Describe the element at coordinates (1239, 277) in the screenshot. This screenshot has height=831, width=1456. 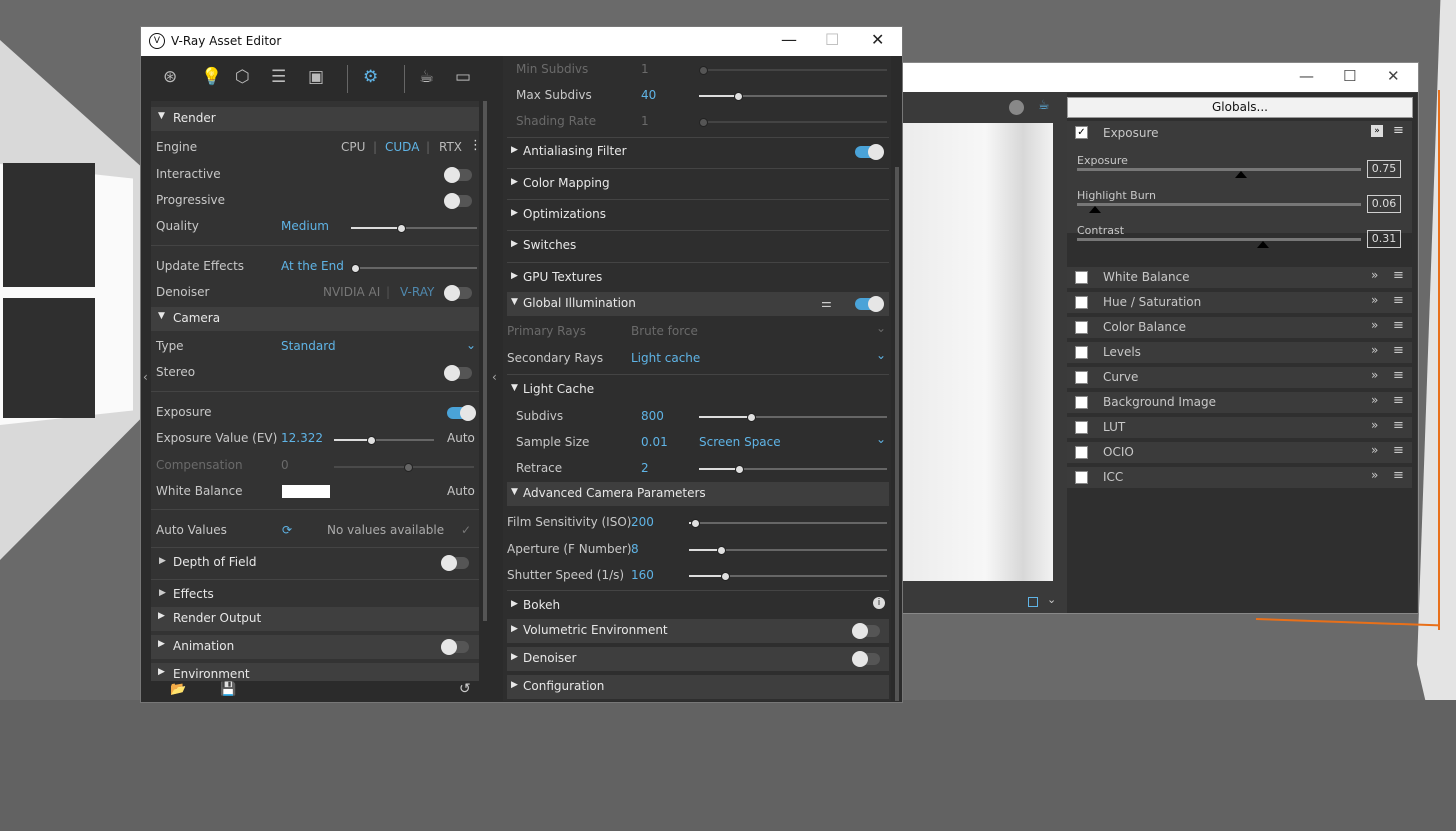
I see `layer-row: White Balance » ≡` at that location.